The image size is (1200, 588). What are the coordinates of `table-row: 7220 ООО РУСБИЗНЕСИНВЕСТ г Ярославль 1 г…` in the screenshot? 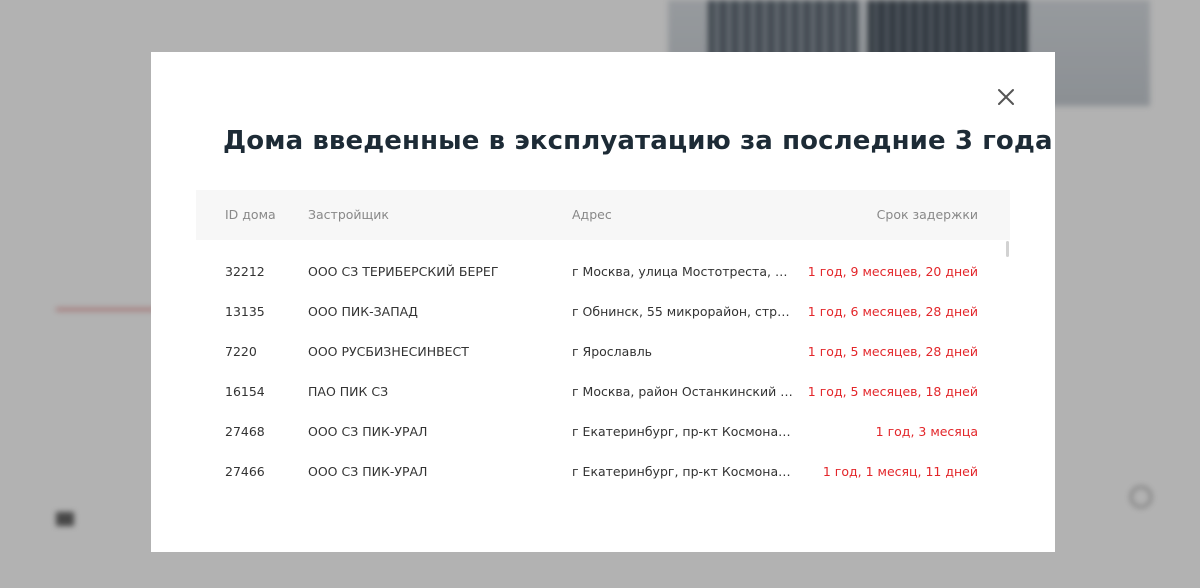 It's located at (603, 352).